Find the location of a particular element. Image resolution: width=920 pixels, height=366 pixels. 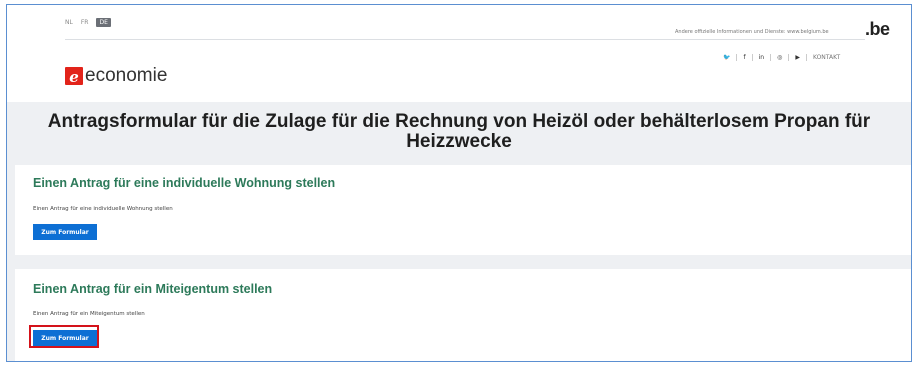

twitter-icon: 🐦 is located at coordinates (727, 57).